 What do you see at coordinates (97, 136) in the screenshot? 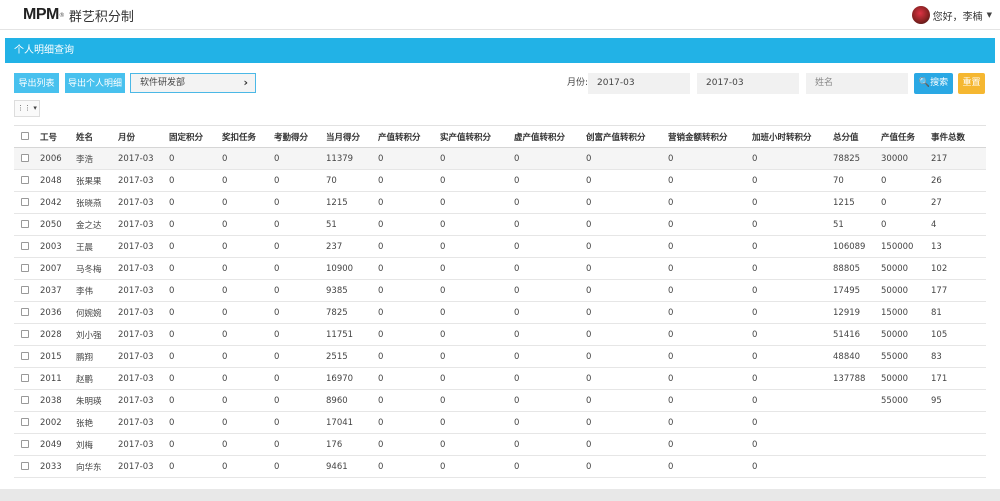
I see `column-header: 姓名` at bounding box center [97, 136].